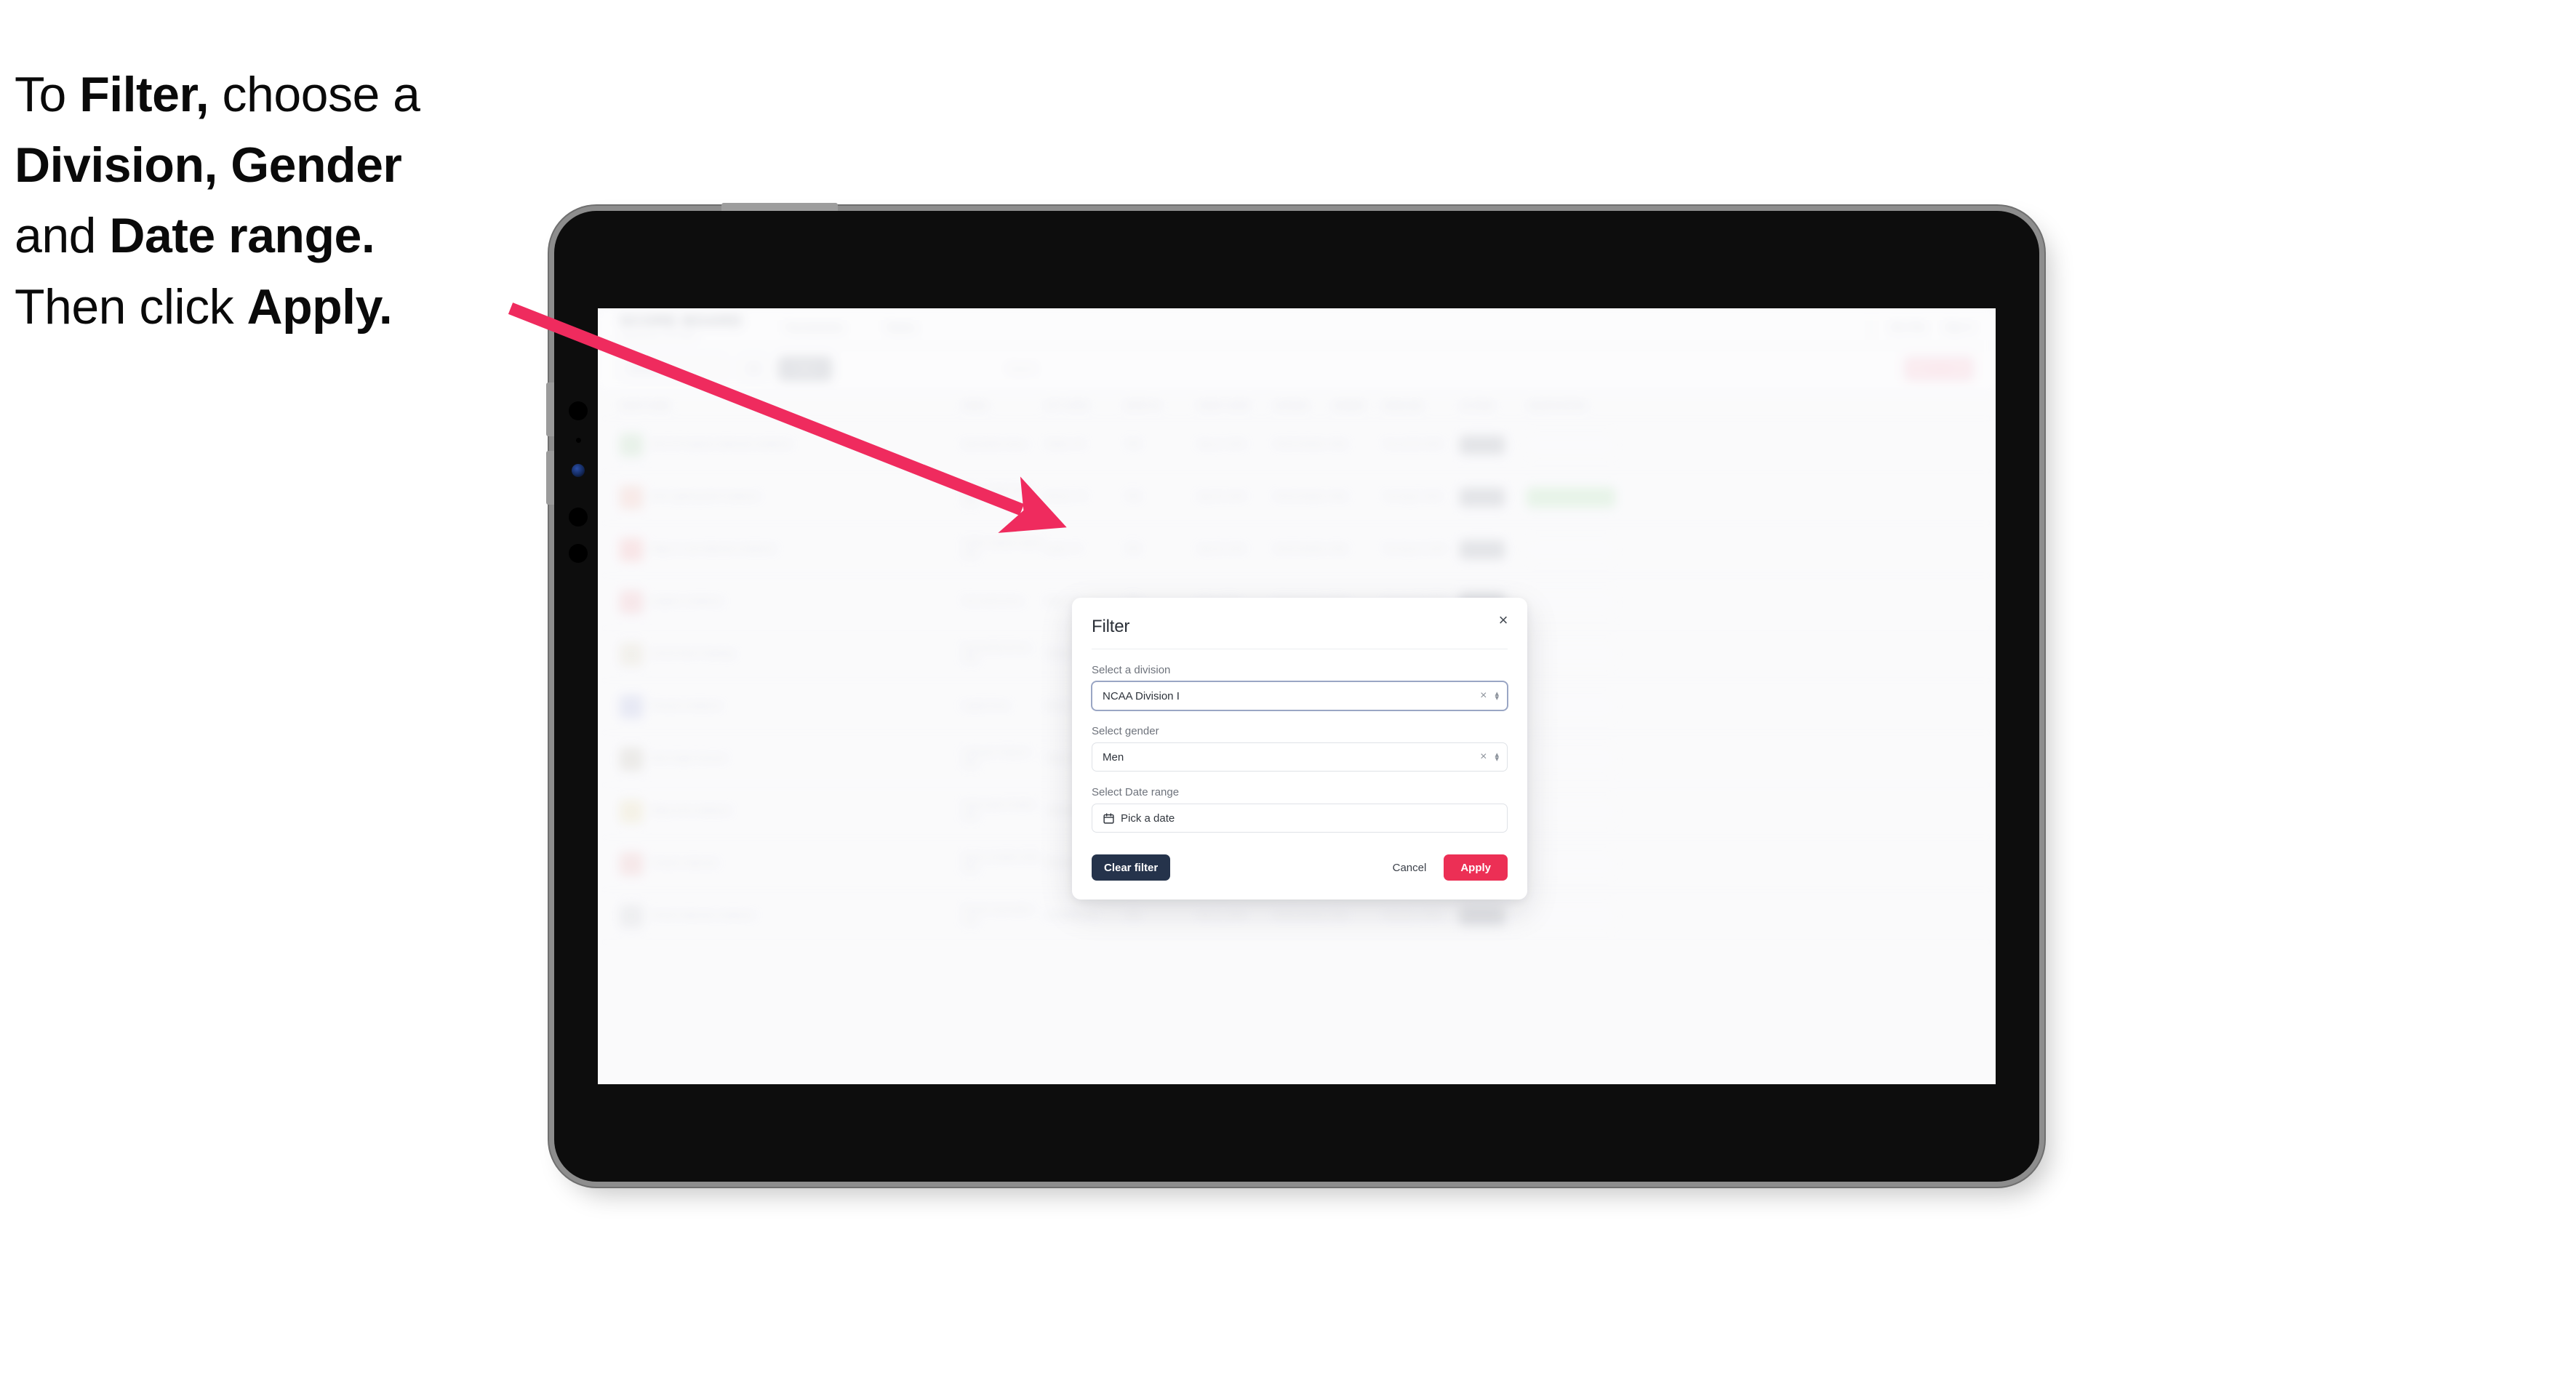  Describe the element at coordinates (208, 165) in the screenshot. I see `caption-l2-bold: Division, Gender` at that location.